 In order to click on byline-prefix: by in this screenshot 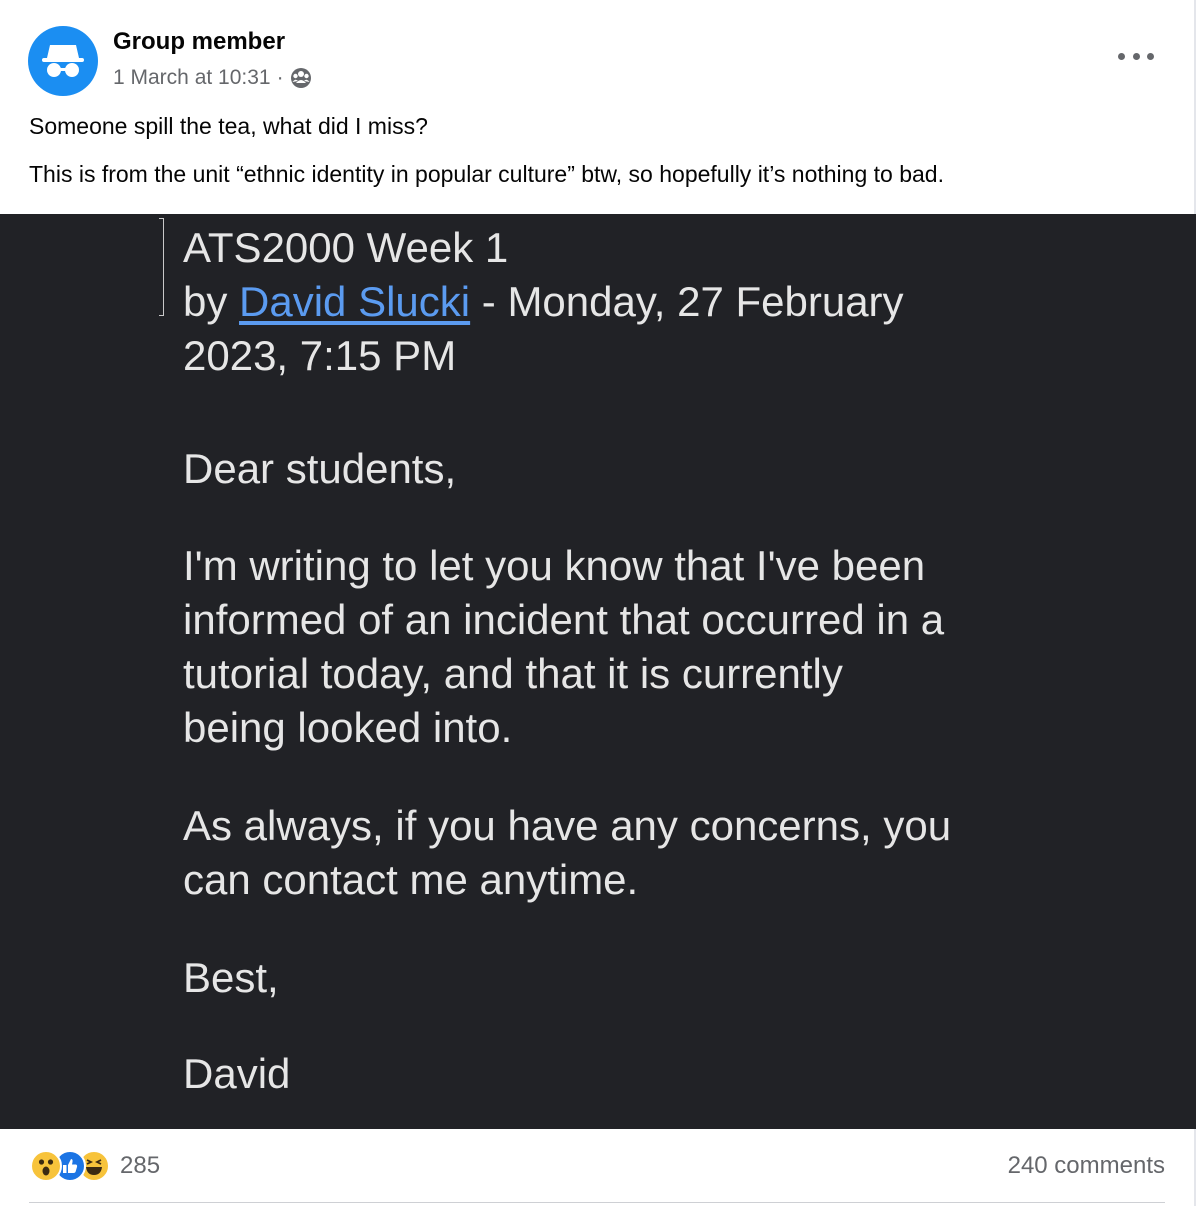, I will do `click(211, 301)`.